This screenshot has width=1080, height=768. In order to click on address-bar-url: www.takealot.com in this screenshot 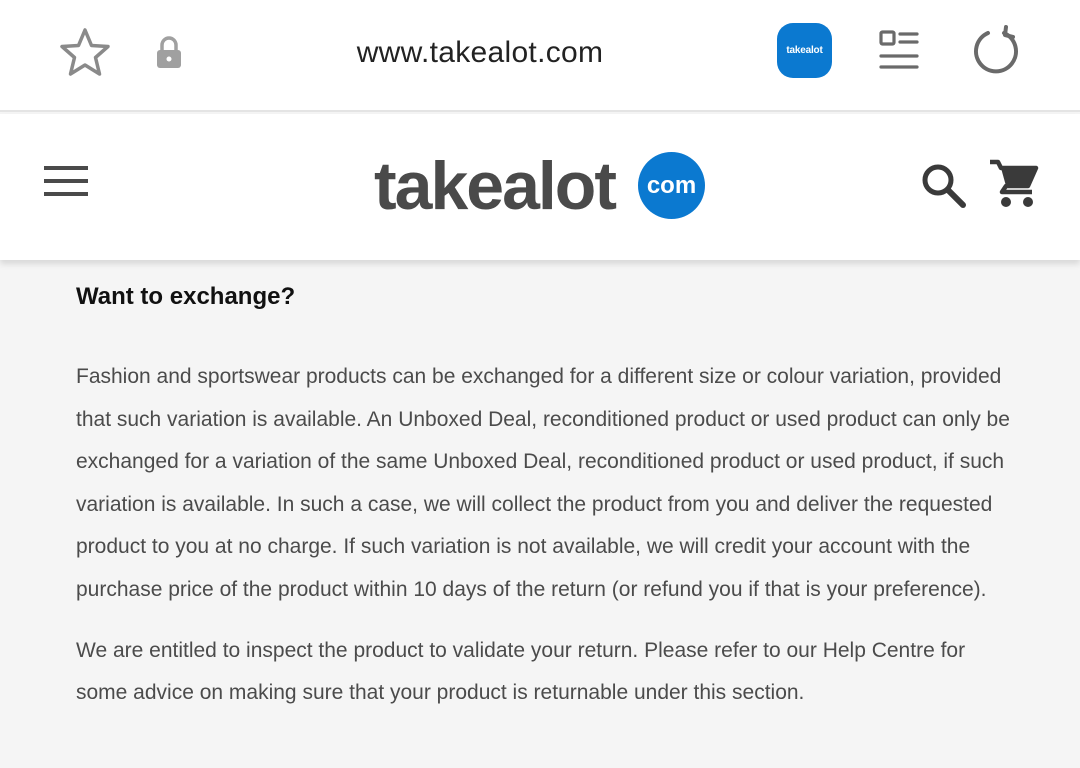, I will do `click(480, 53)`.